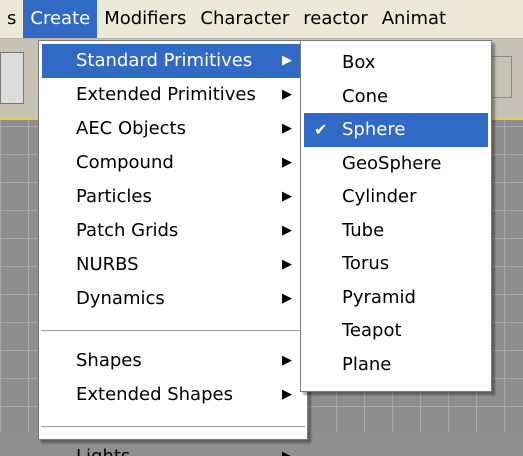 The height and width of the screenshot is (456, 523). What do you see at coordinates (363, 230) in the screenshot?
I see `submenu-item-label: Tube` at bounding box center [363, 230].